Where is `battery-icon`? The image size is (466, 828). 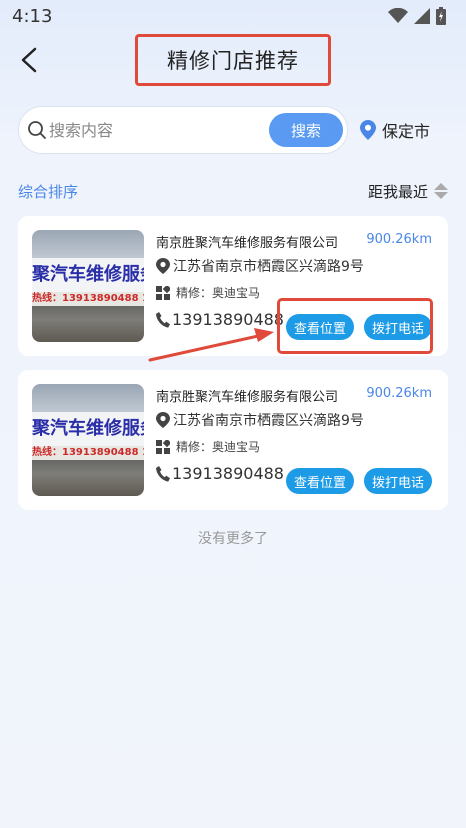 battery-icon is located at coordinates (441, 16).